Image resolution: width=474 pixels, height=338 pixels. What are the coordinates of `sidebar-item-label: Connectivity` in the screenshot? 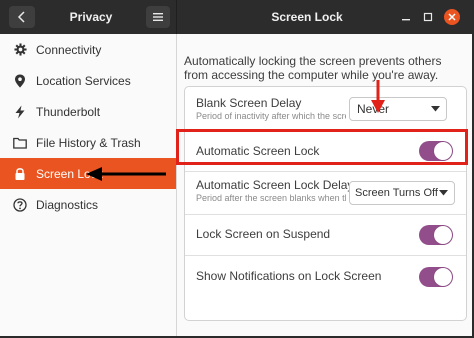 It's located at (69, 49).